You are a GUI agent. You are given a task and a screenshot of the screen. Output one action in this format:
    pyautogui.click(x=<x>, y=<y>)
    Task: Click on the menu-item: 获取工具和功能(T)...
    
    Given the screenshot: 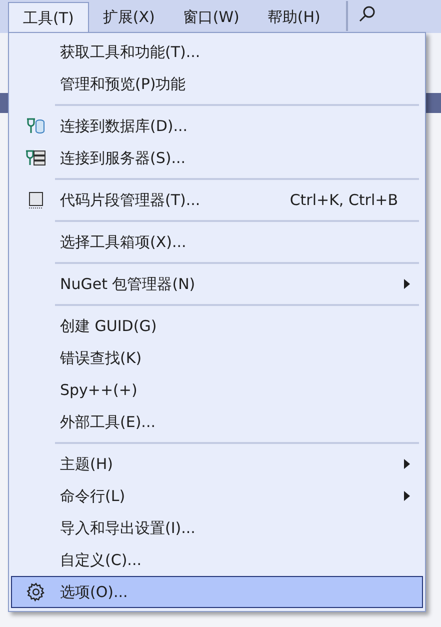 What is the action you would take?
    pyautogui.click(x=217, y=52)
    